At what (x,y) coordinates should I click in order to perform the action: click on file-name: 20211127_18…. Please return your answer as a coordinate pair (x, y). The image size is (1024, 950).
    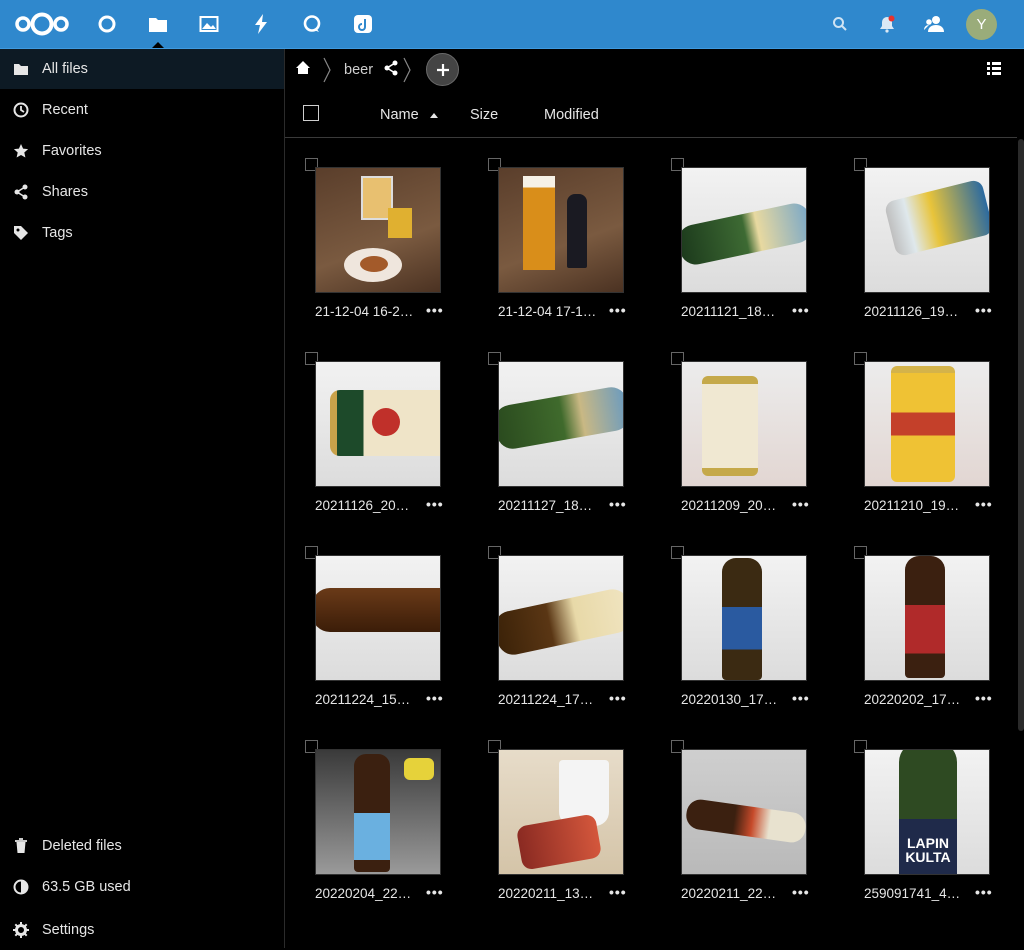
    Looking at the image, I should click on (545, 505).